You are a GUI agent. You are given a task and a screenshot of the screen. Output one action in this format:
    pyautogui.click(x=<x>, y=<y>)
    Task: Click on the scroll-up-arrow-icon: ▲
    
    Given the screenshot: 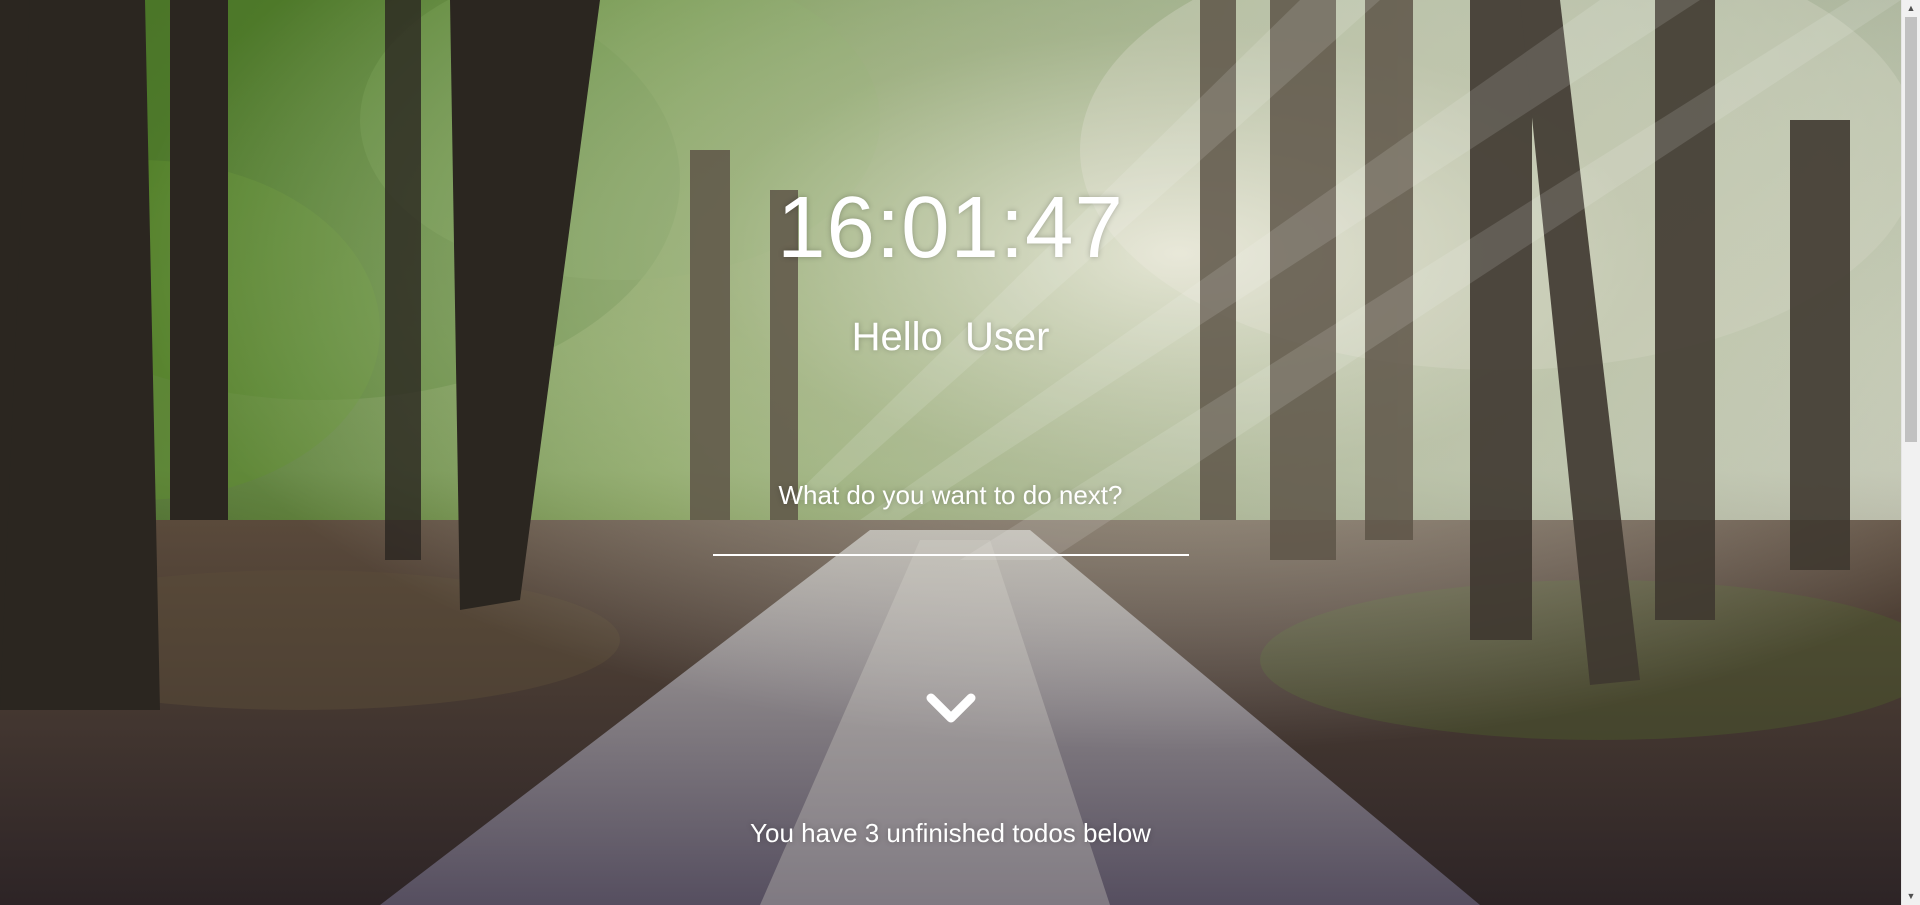 What is the action you would take?
    pyautogui.click(x=1911, y=8)
    